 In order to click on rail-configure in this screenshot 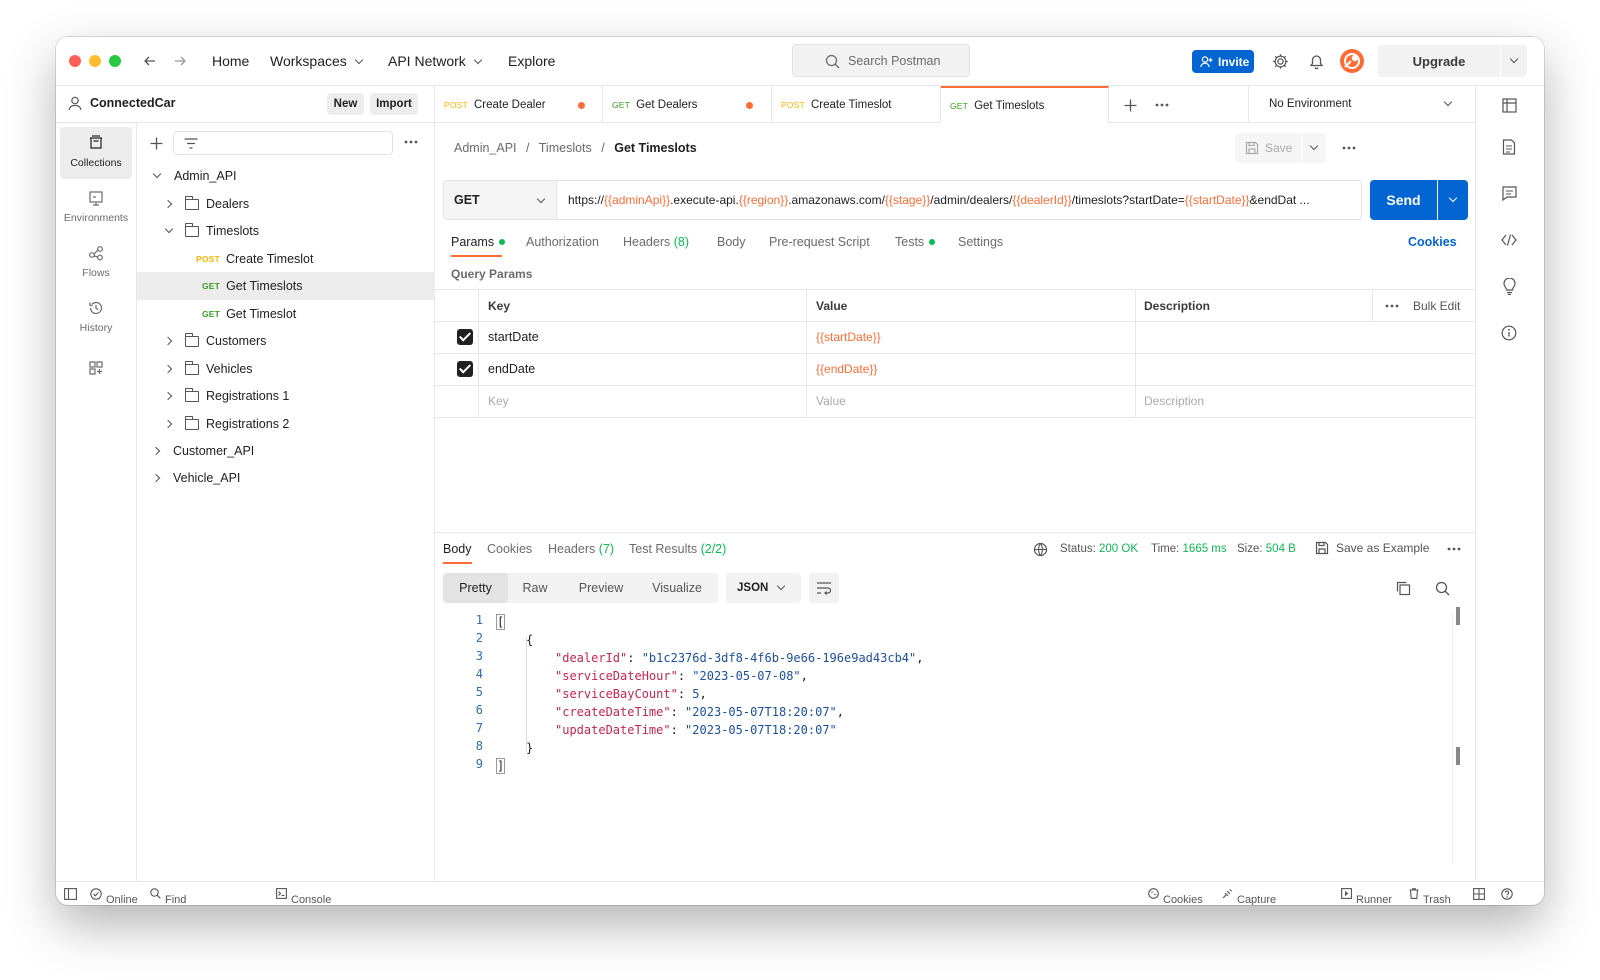, I will do `click(96, 367)`.